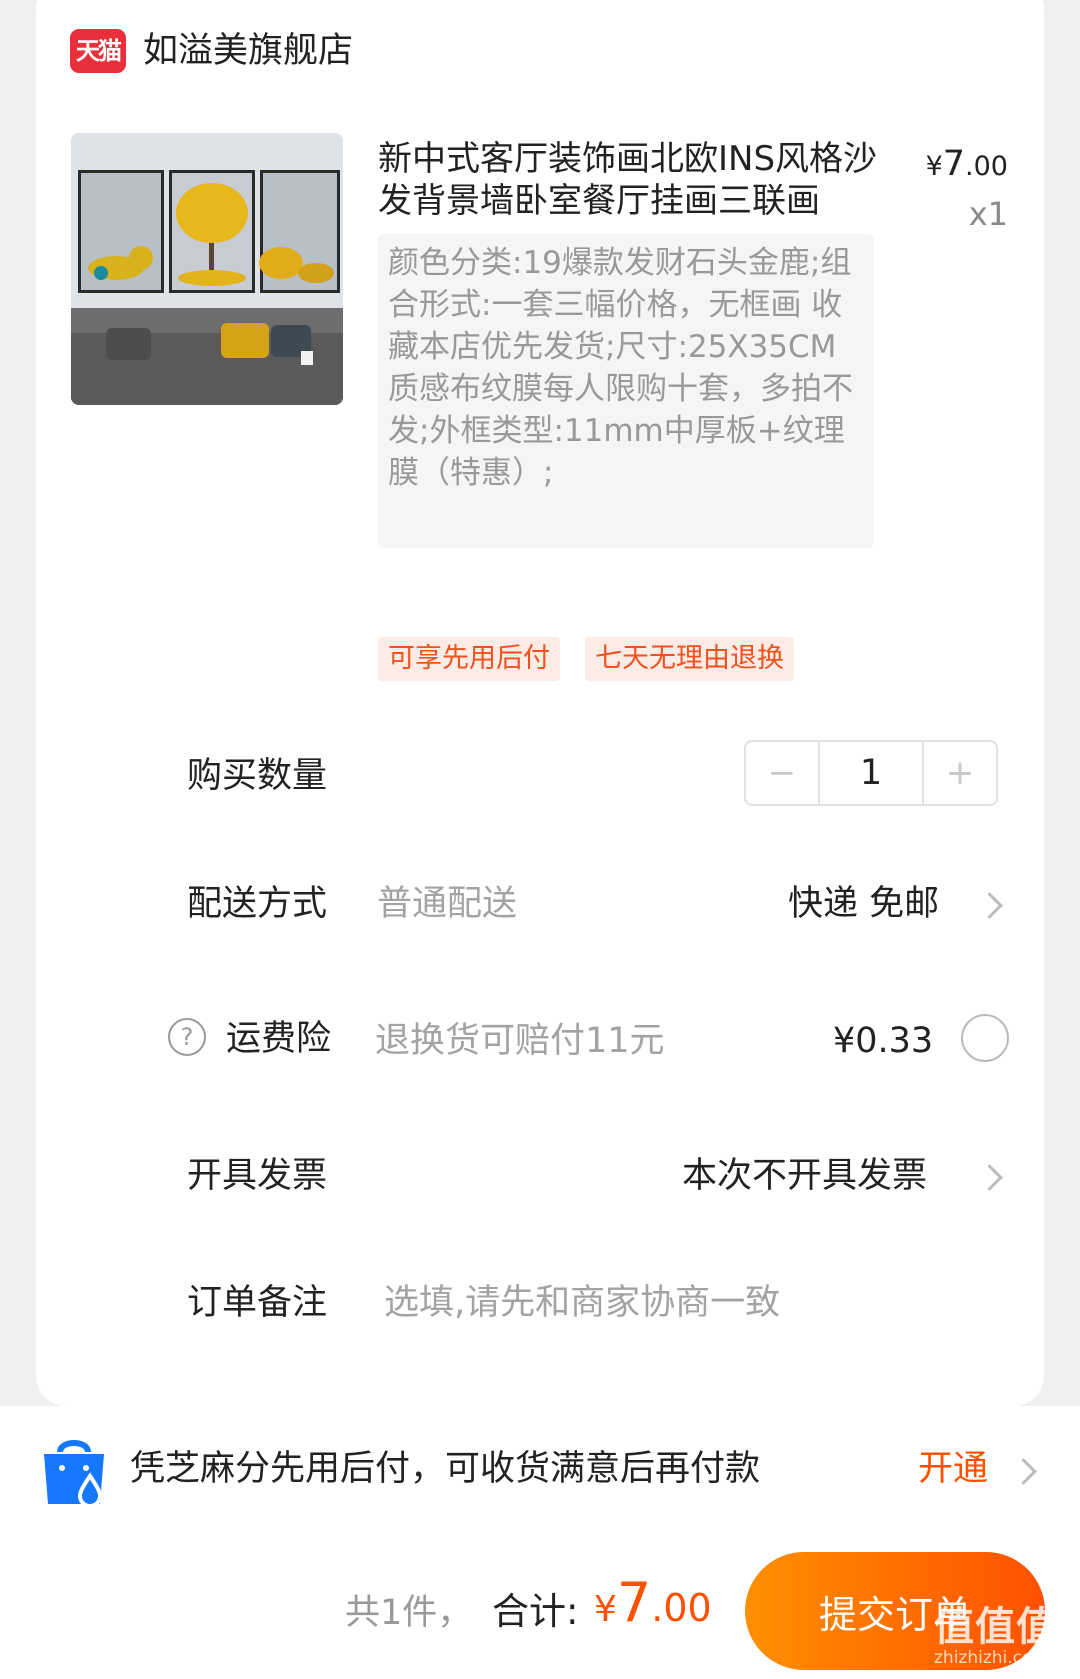 The height and width of the screenshot is (1679, 1080). I want to click on store-name: 如溢美旗舰店, so click(248, 51).